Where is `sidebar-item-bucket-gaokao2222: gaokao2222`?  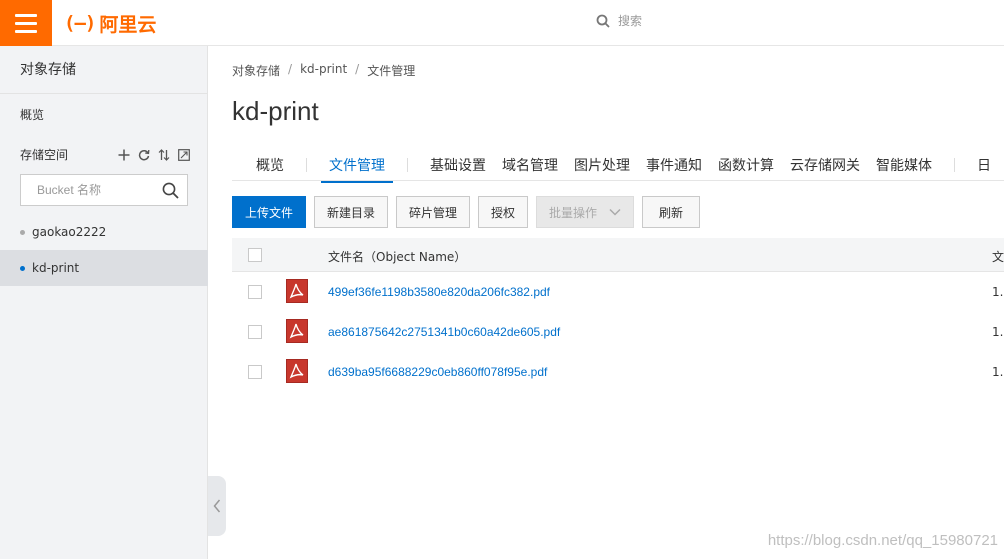
sidebar-item-bucket-gaokao2222: gaokao2222 is located at coordinates (104, 232).